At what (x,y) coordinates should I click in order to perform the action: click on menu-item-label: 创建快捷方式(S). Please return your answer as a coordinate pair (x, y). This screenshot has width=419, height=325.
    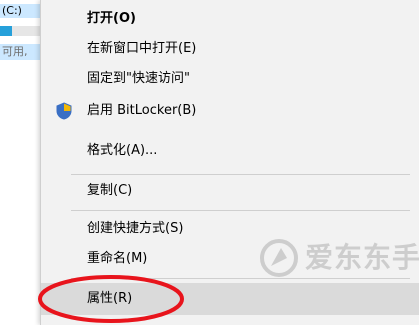
    Looking at the image, I should click on (135, 228).